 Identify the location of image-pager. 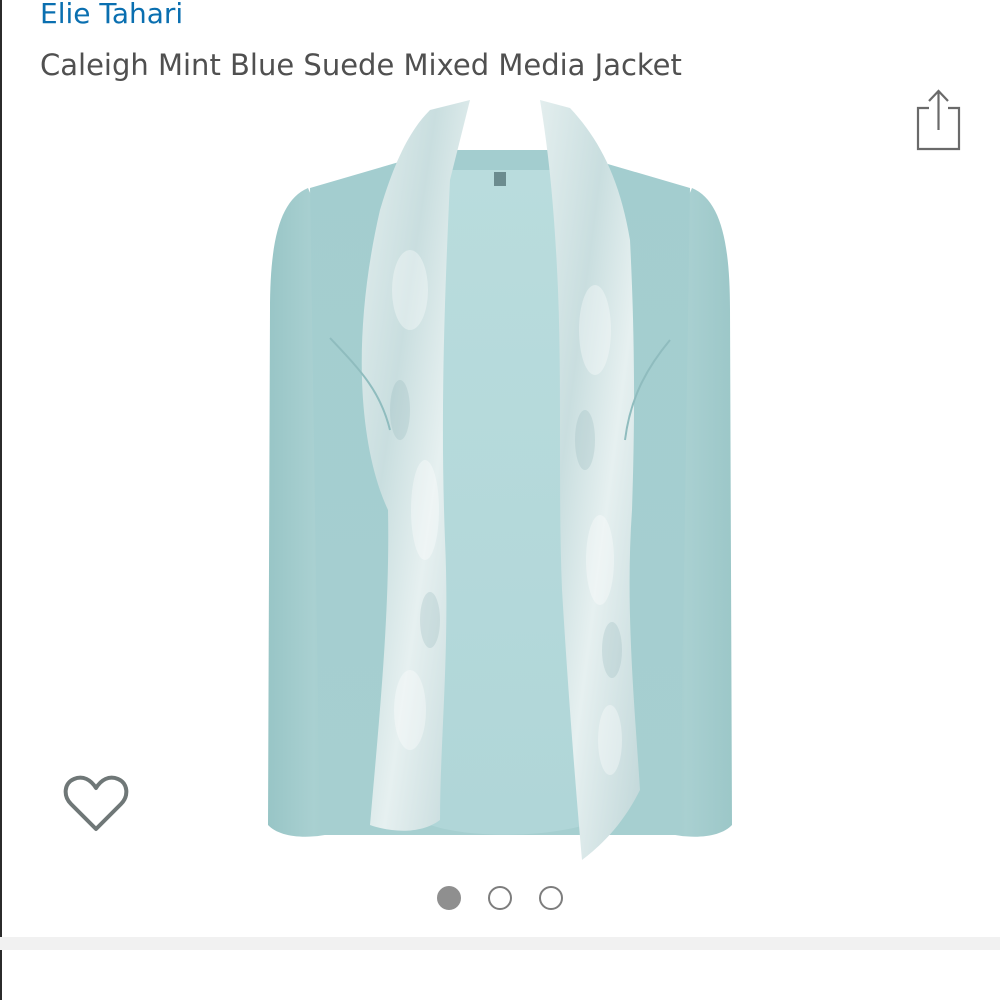
(500, 900).